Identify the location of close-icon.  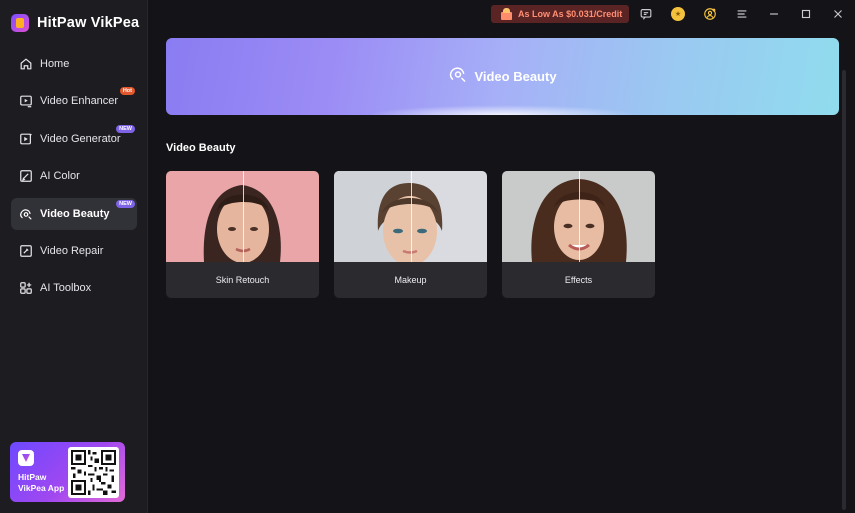
(838, 14).